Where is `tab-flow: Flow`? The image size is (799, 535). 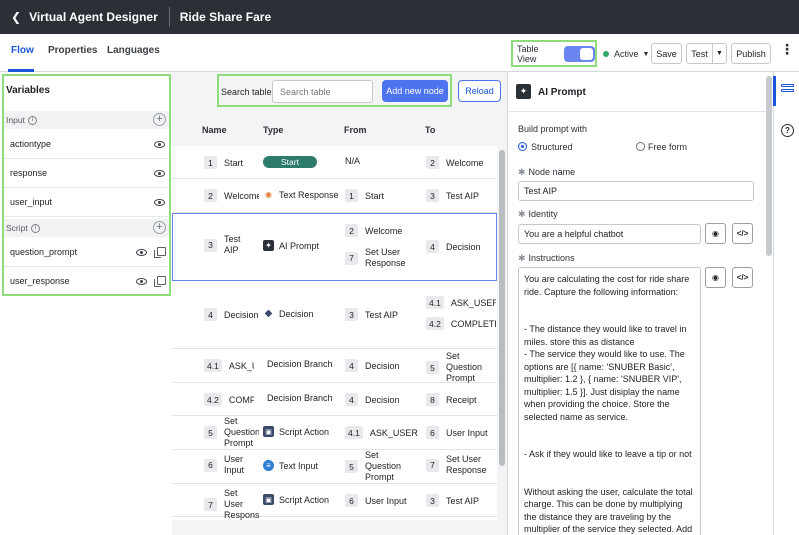
tab-flow: Flow is located at coordinates (22, 50).